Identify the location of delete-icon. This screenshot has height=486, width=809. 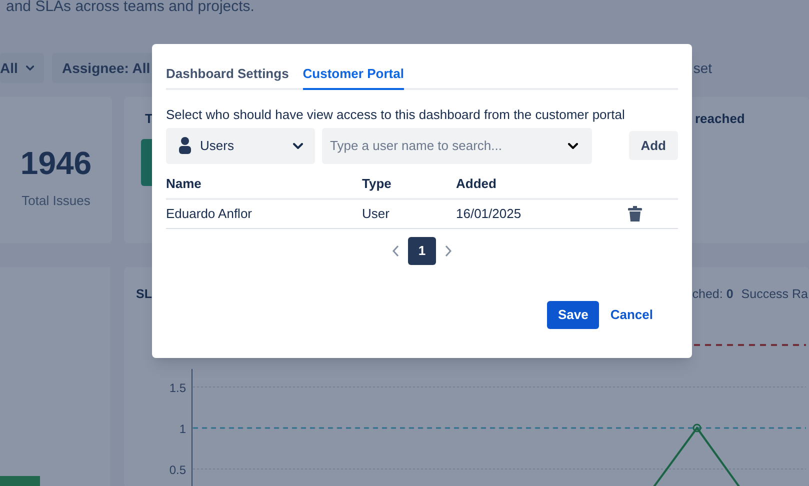
(635, 214).